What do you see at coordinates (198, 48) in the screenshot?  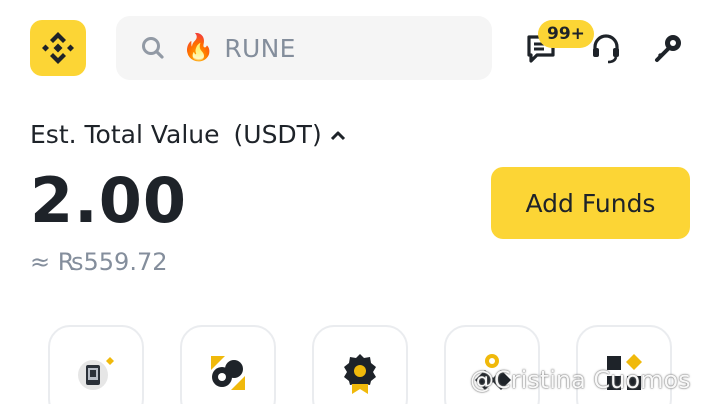 I see `fire-icon: 🔥` at bounding box center [198, 48].